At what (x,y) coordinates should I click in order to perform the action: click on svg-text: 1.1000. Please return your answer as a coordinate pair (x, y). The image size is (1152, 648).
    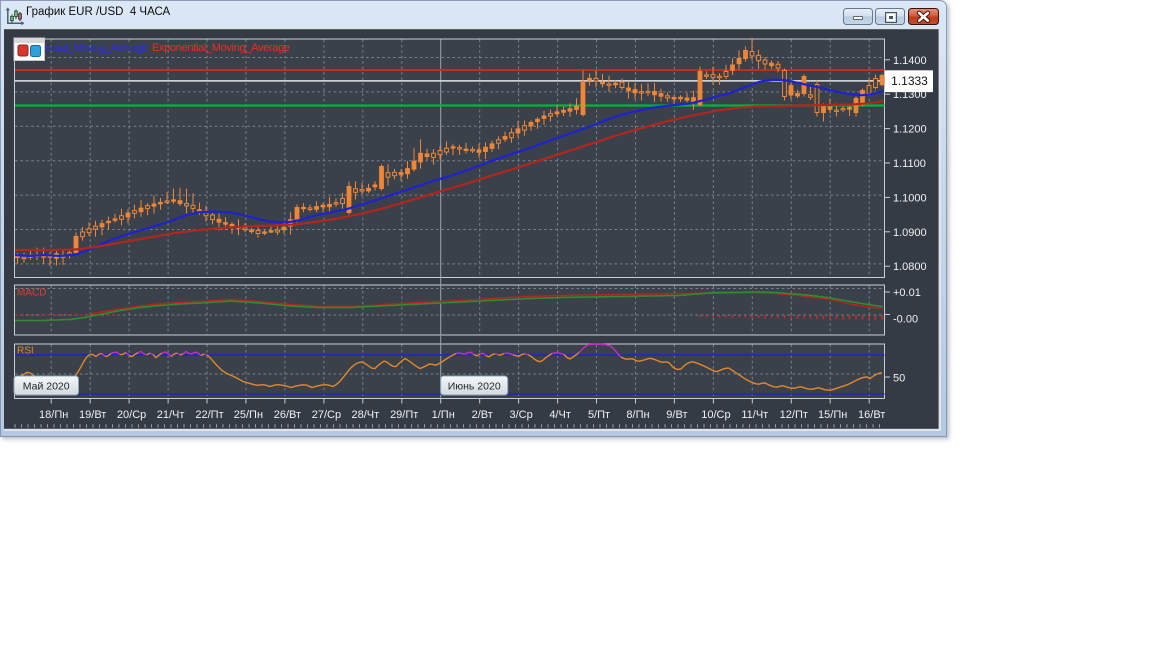
    Looking at the image, I should click on (910, 198).